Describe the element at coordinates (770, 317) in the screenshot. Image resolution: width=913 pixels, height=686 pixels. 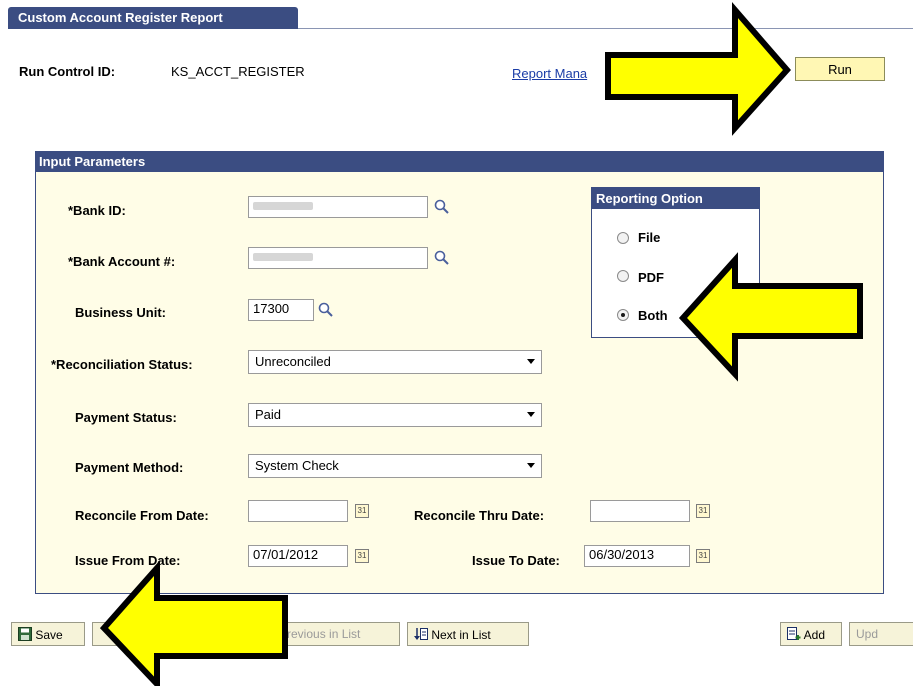
I see `annotation-arrow-both` at that location.